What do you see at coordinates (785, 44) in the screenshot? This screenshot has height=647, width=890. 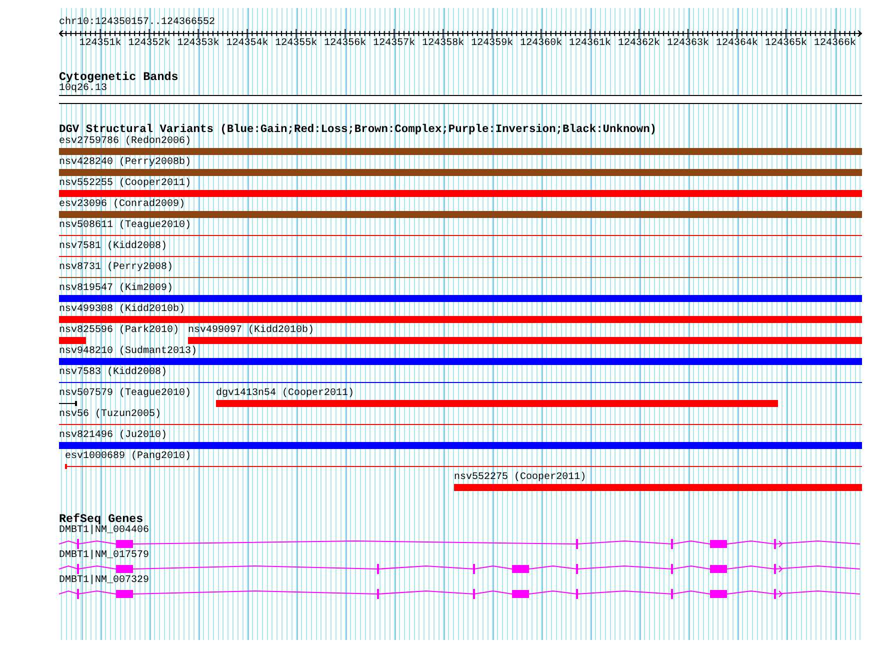 I see `ruler-tick-label: 124365k` at bounding box center [785, 44].